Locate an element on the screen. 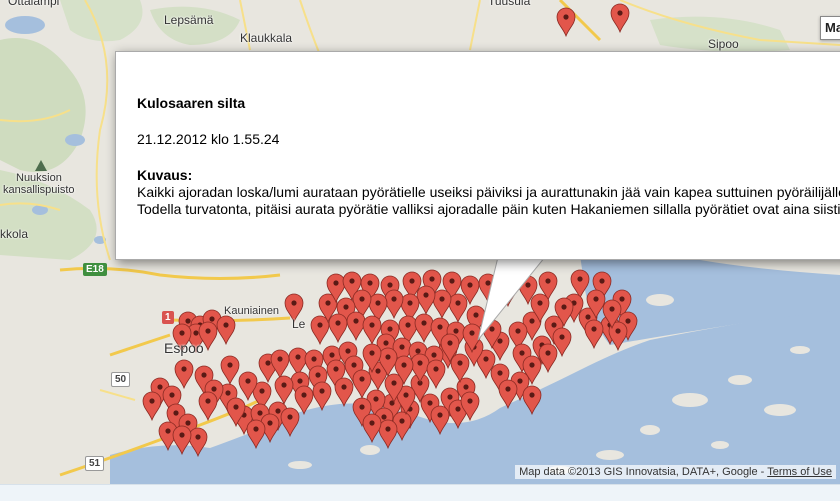 The height and width of the screenshot is (501, 840). road-shield-1: 1 is located at coordinates (168, 317).